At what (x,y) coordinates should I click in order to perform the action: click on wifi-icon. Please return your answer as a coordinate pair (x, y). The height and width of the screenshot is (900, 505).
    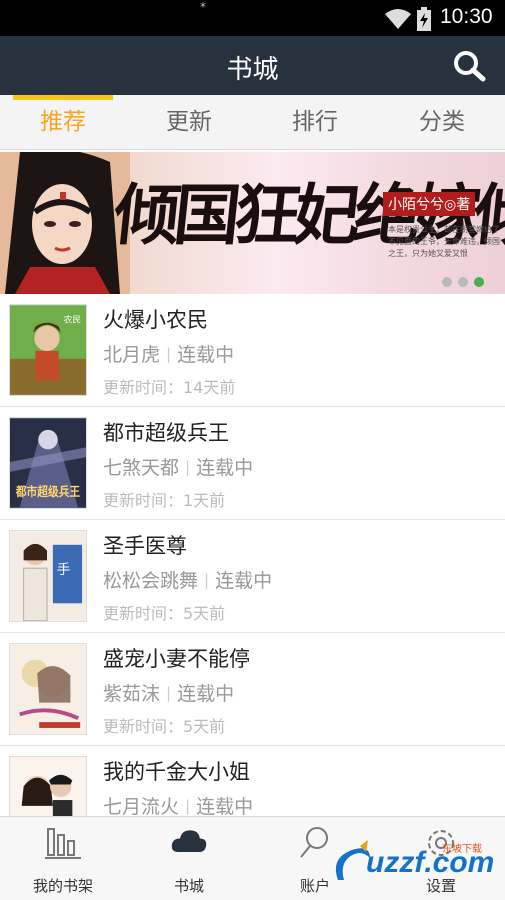
    Looking at the image, I should click on (398, 19).